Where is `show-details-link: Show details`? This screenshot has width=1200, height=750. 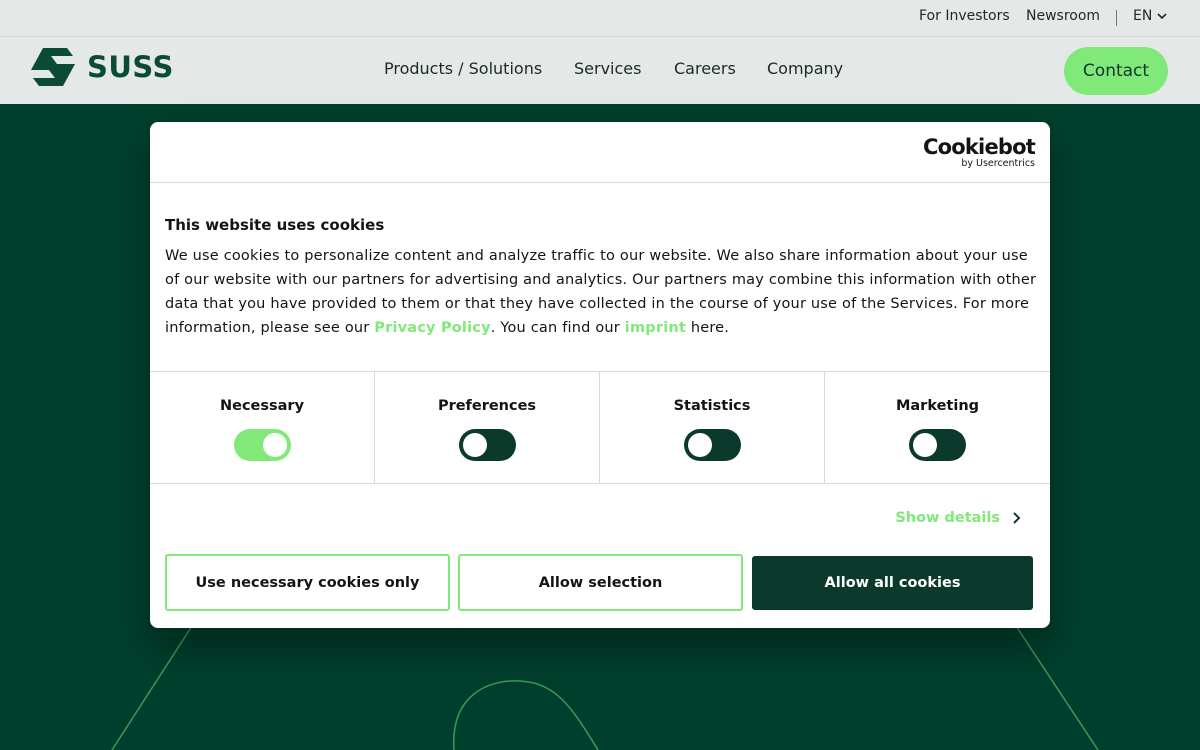
show-details-link: Show details is located at coordinates (958, 518).